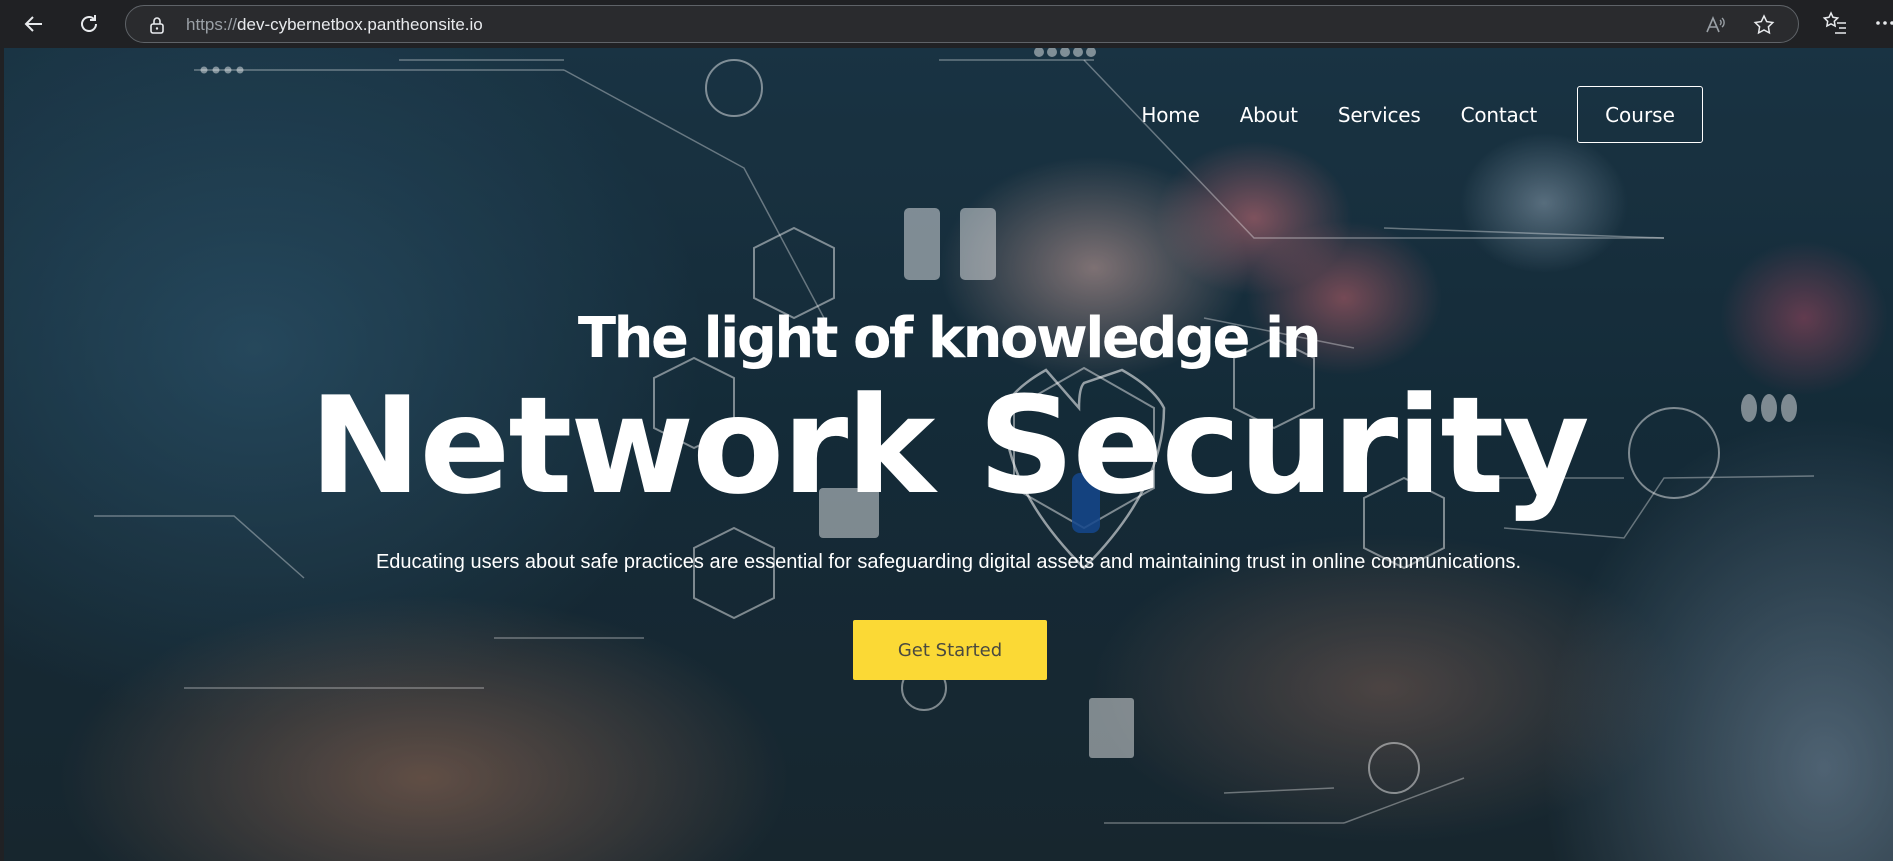  What do you see at coordinates (1499, 115) in the screenshot?
I see `nav-contact-link: Contact` at bounding box center [1499, 115].